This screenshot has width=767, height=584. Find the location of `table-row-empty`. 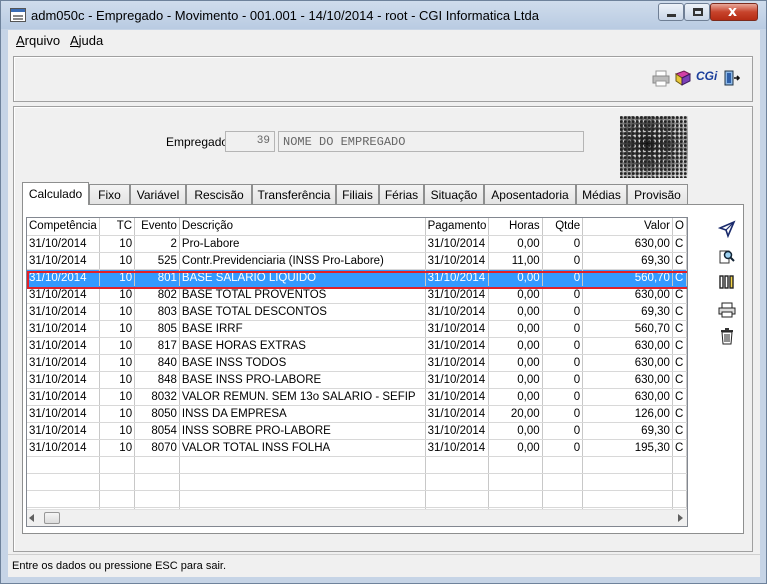

table-row-empty is located at coordinates (357, 465).